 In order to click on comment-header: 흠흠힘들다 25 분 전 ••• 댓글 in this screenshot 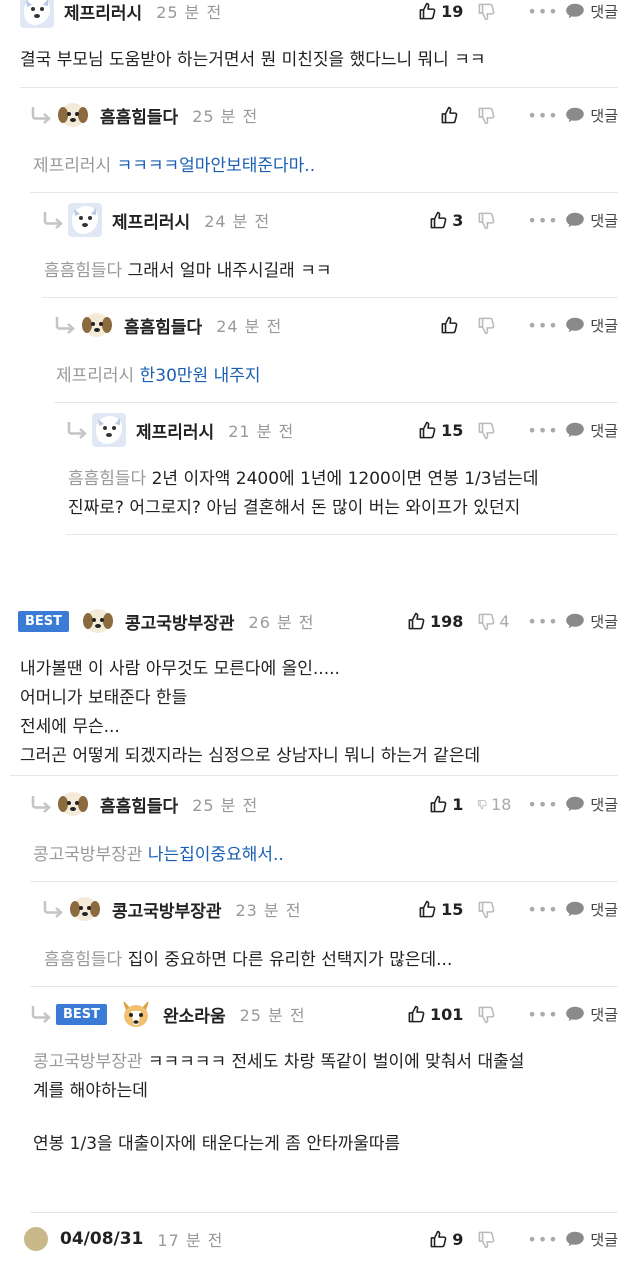, I will do `click(324, 115)`.